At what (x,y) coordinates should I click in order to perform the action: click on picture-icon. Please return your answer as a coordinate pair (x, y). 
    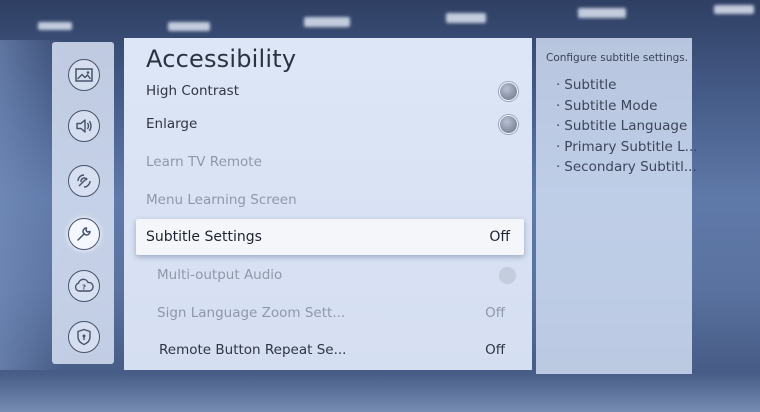
    Looking at the image, I should click on (84, 75).